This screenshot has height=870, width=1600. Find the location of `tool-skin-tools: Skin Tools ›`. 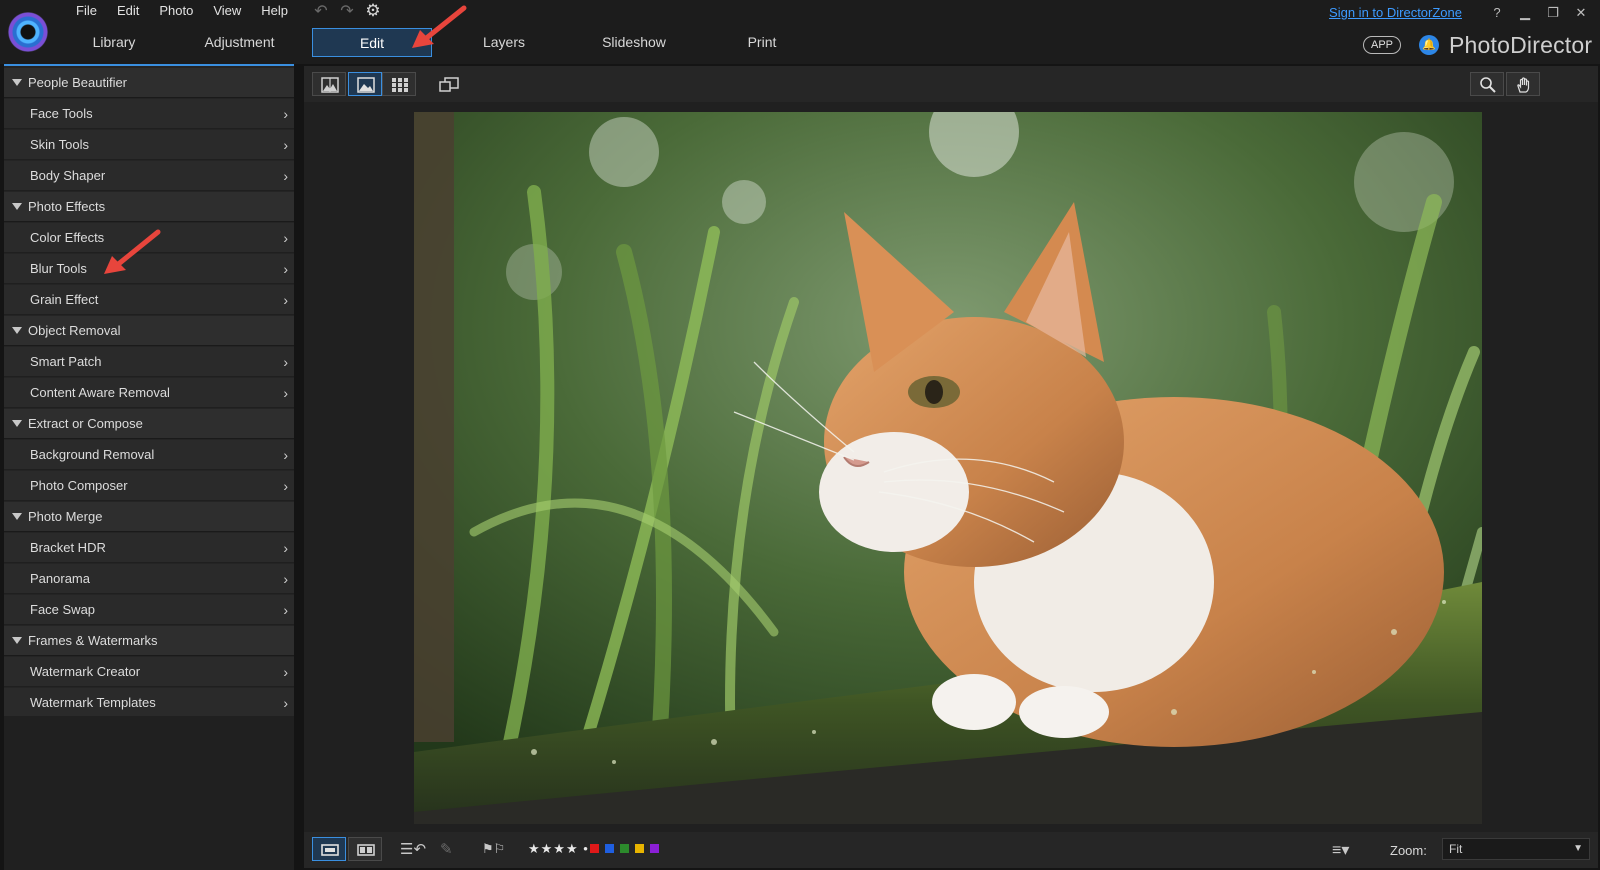

tool-skin-tools: Skin Tools › is located at coordinates (149, 145).